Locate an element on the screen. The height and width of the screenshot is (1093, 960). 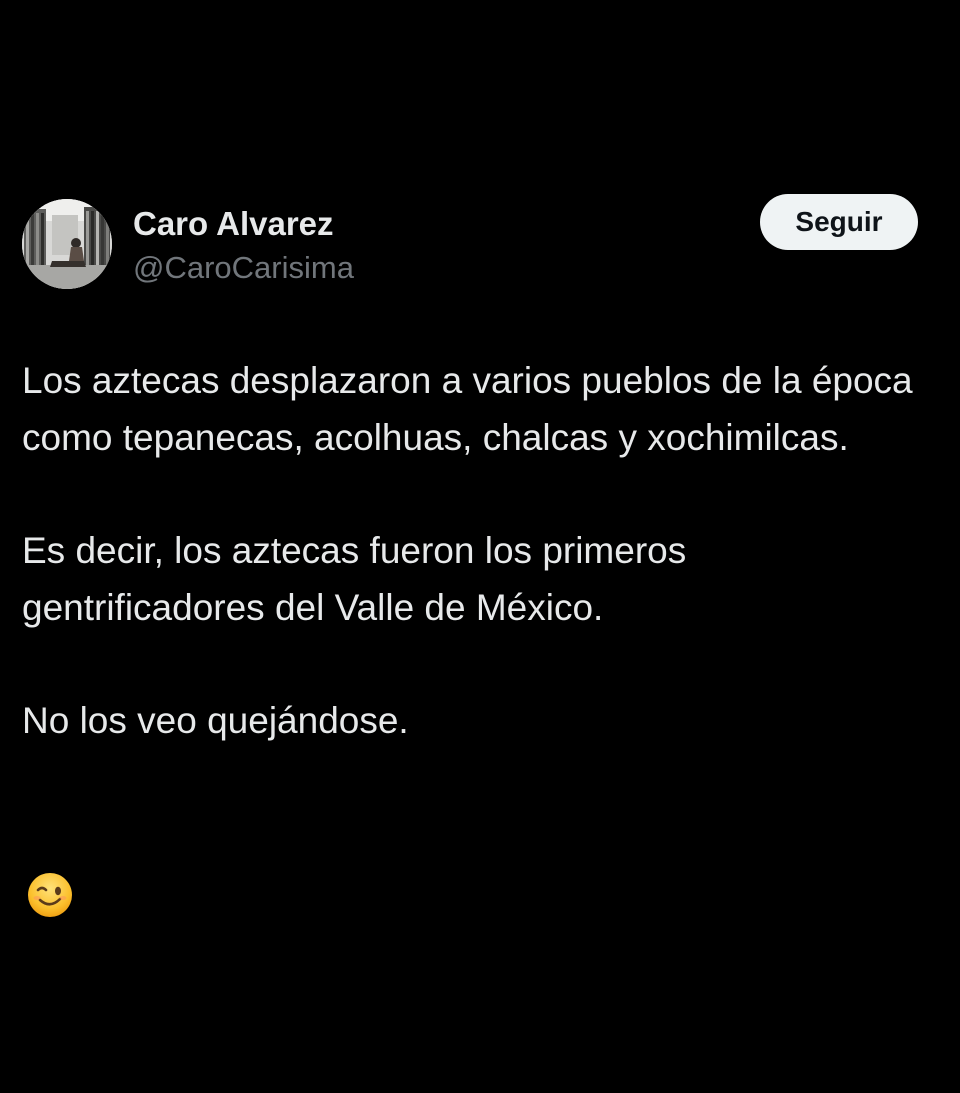
follow-button: Seguir is located at coordinates (839, 222).